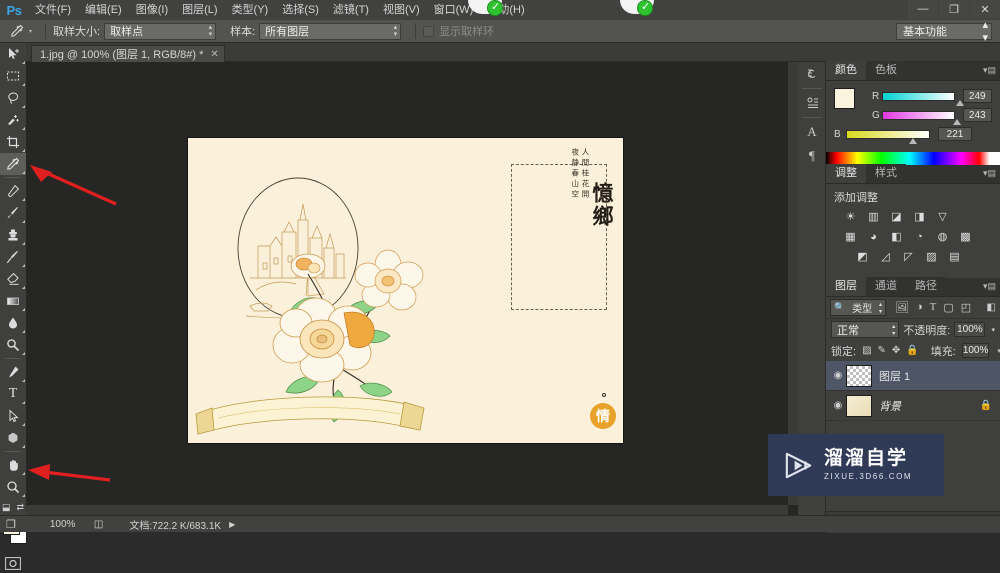  What do you see at coordinates (20, 507) in the screenshot?
I see `swap-colors-icon: ⇄` at bounding box center [20, 507].